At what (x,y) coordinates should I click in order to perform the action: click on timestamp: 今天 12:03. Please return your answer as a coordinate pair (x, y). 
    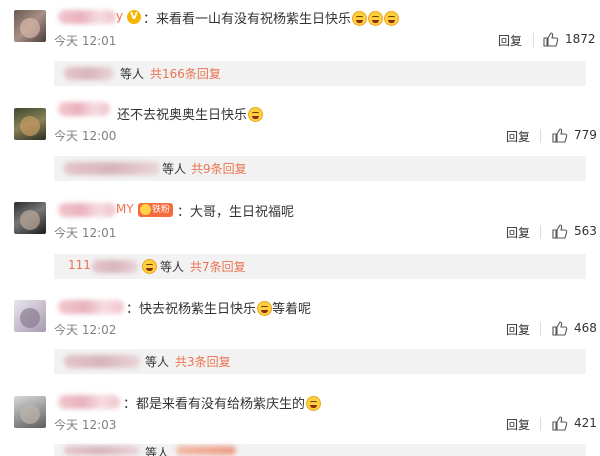
    Looking at the image, I should click on (85, 425).